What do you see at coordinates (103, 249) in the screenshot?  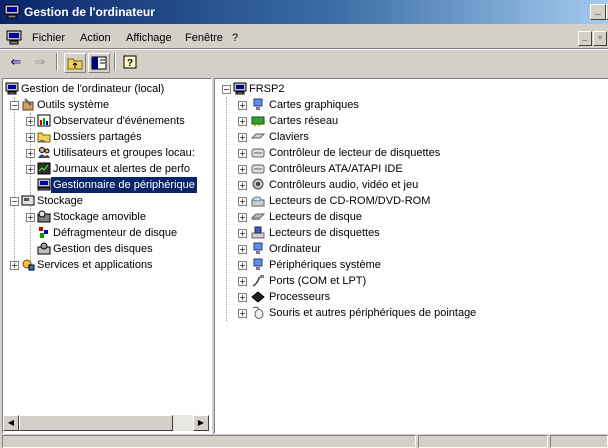 I see `tree-item-label: Gestion des disques` at bounding box center [103, 249].